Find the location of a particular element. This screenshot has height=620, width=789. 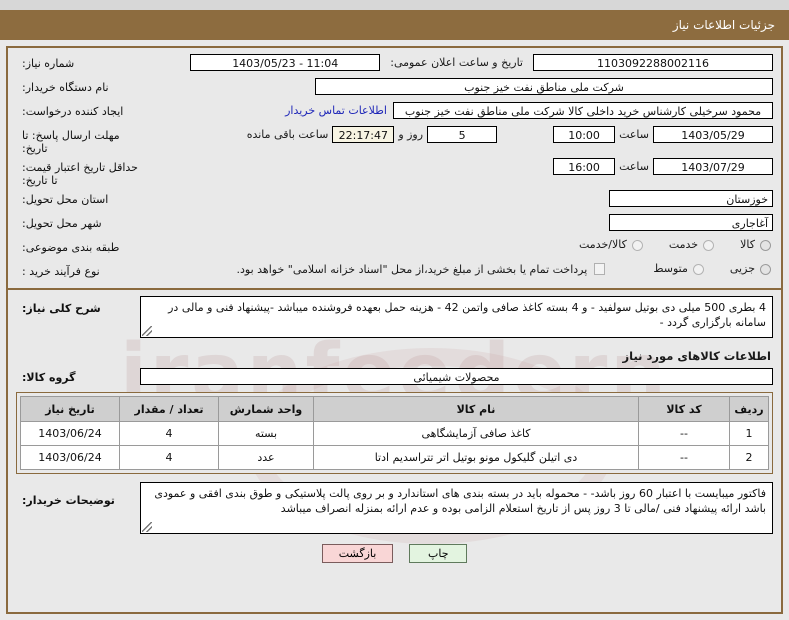

need-number-value: 1103092288002116 is located at coordinates (653, 62).